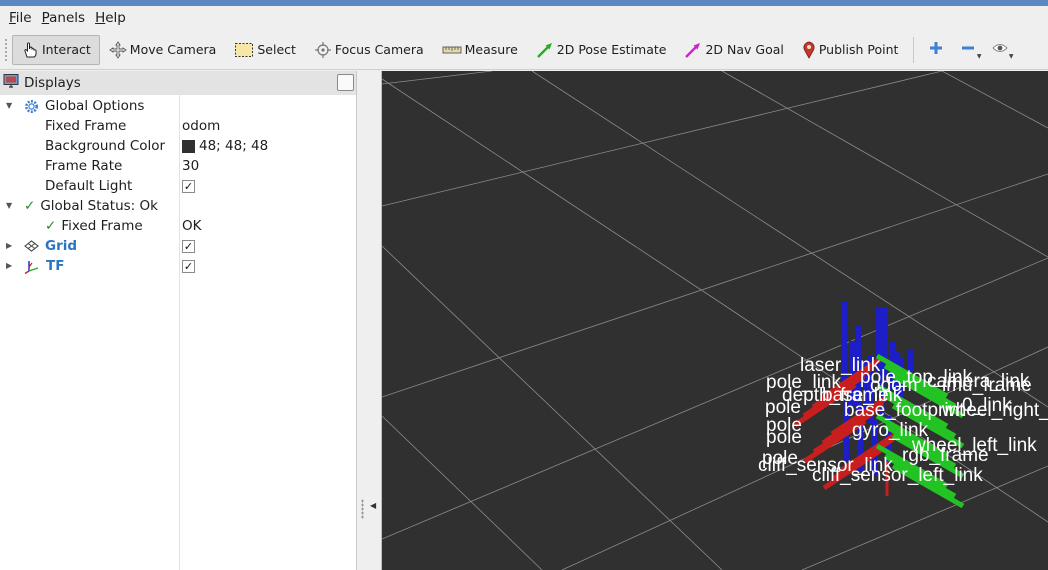  What do you see at coordinates (56, 49) in the screenshot?
I see `interact-tool-button: Interact` at bounding box center [56, 49].